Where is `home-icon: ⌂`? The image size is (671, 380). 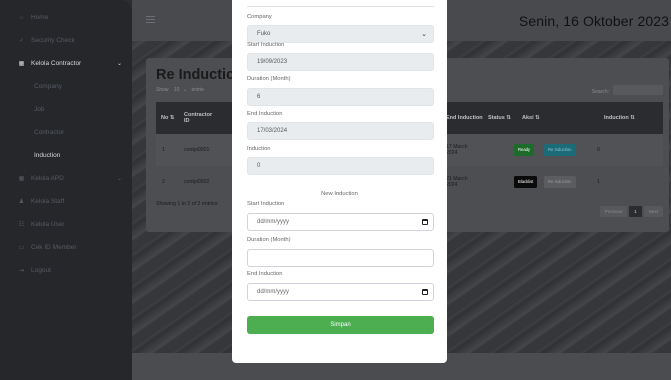
home-icon: ⌂ is located at coordinates (21, 17).